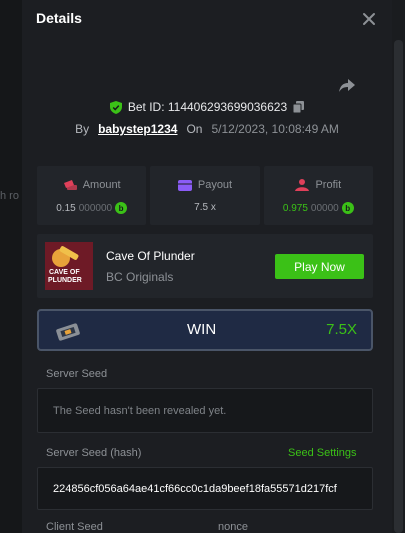  I want to click on background-text: h ro, so click(9, 196).